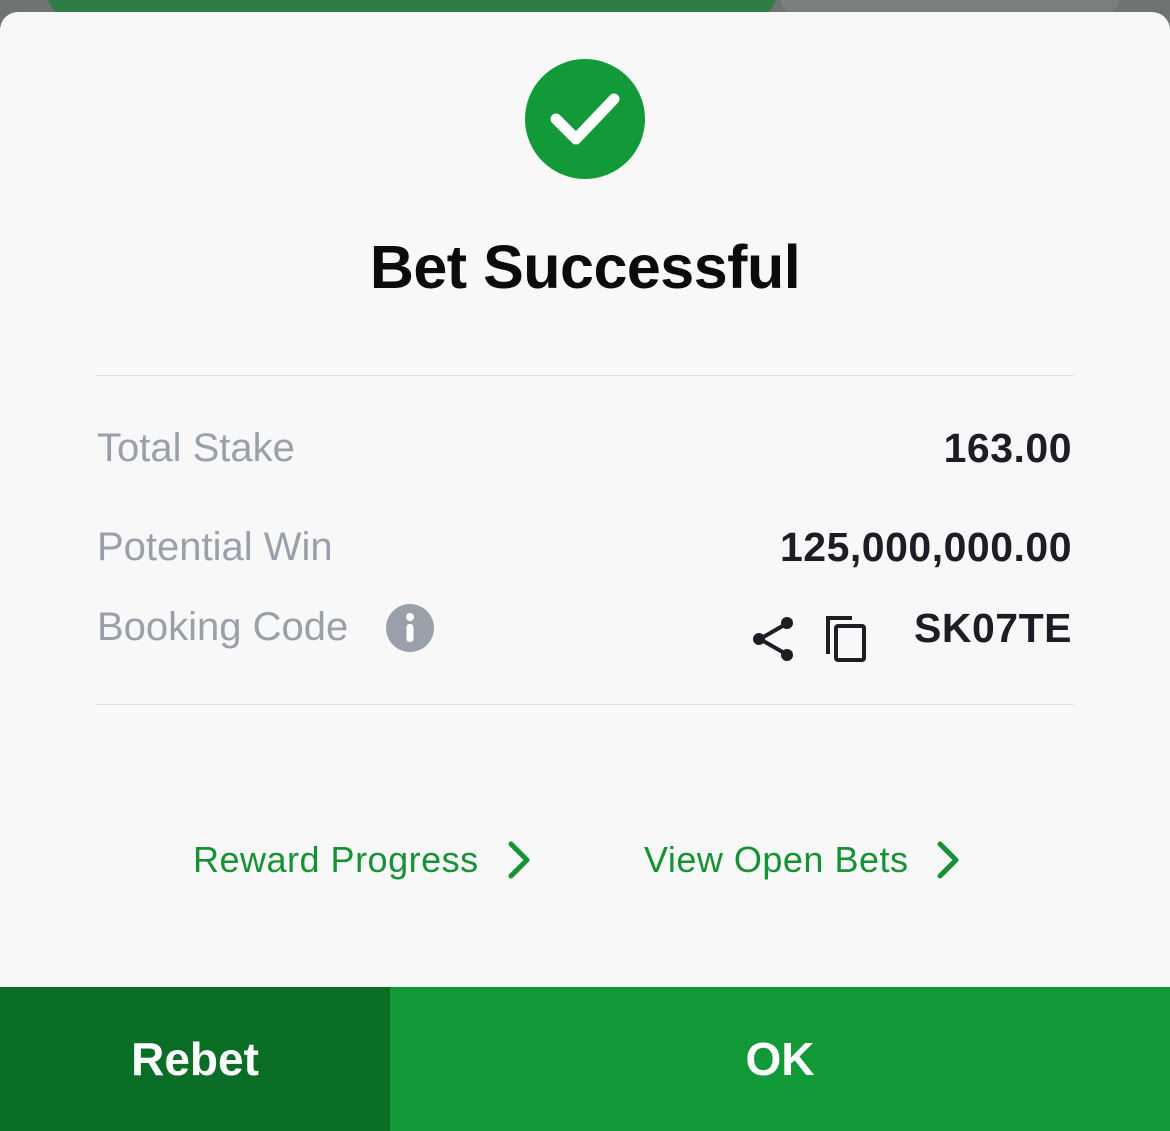 The height and width of the screenshot is (1131, 1170). I want to click on booking-code-label: Booking Code, so click(223, 627).